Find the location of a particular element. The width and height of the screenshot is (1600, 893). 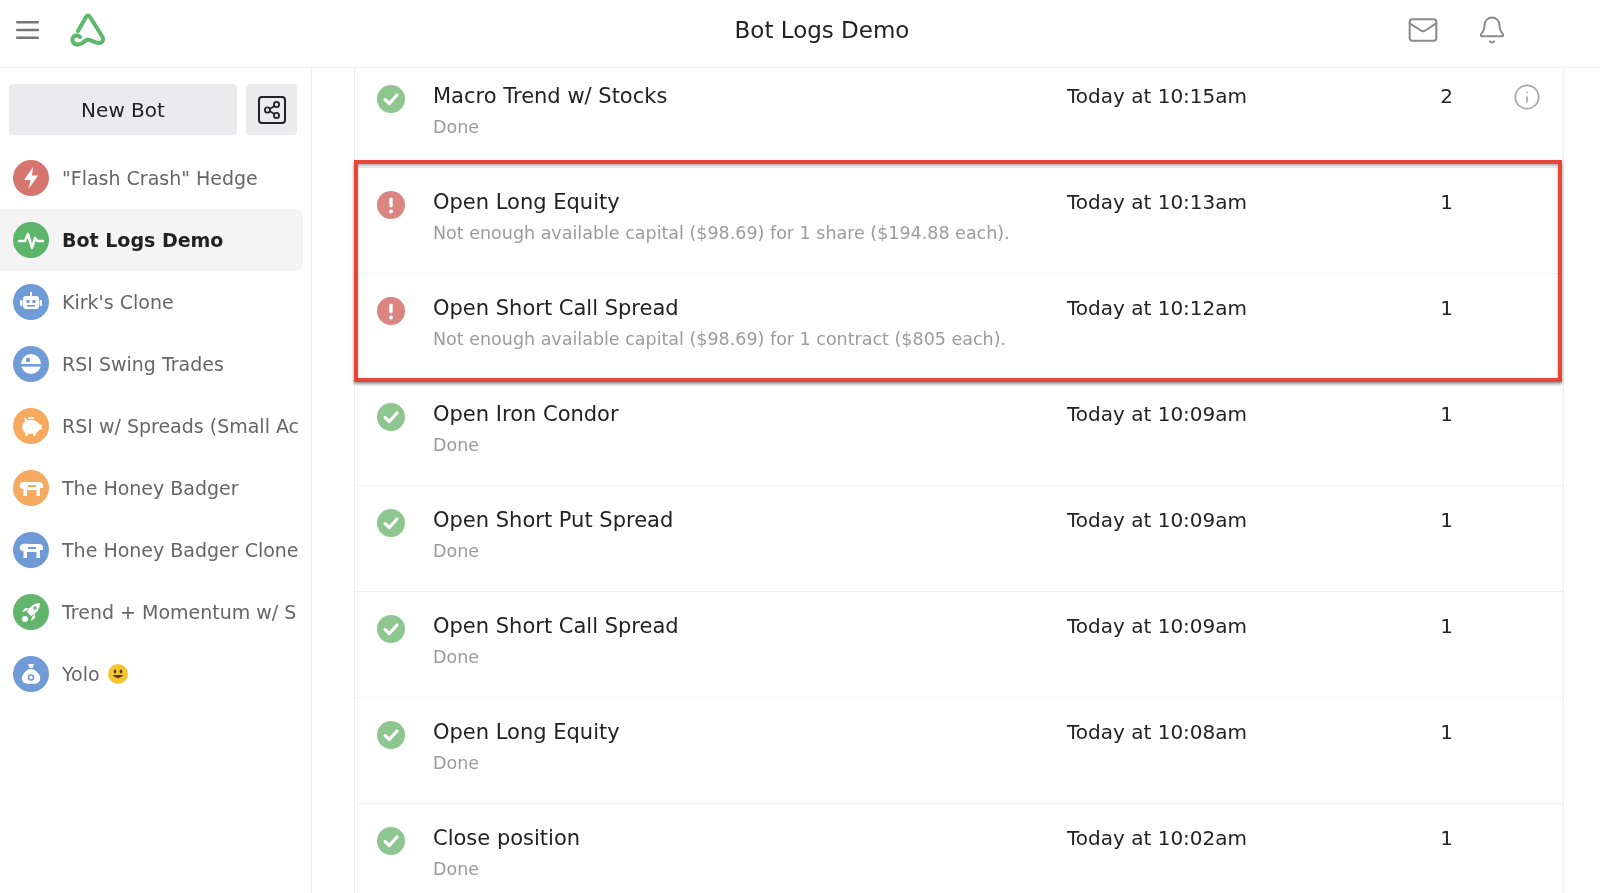

sidebar-item: Bot Logs Demo is located at coordinates (151, 240).